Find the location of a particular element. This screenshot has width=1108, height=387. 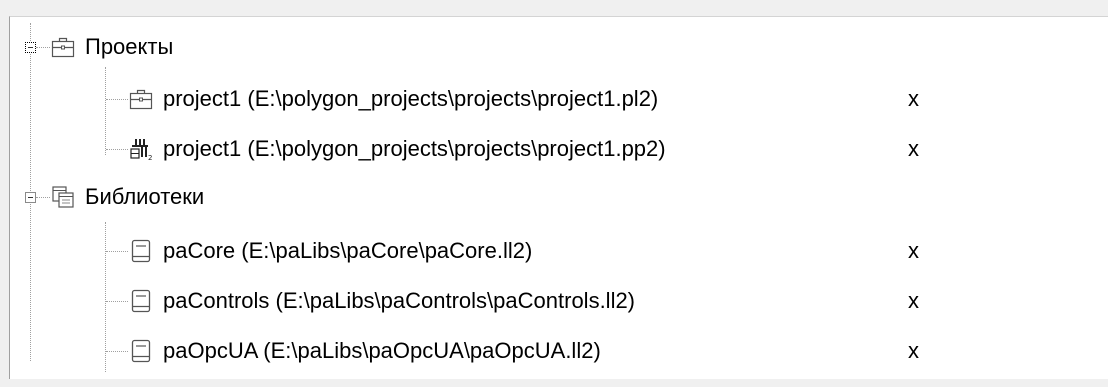

tree-group-label: Библиотеки is located at coordinates (145, 196).